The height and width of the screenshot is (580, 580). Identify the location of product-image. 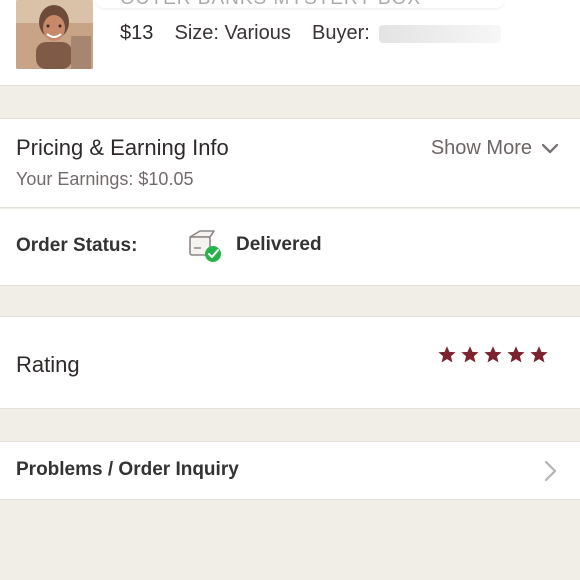
(54, 34).